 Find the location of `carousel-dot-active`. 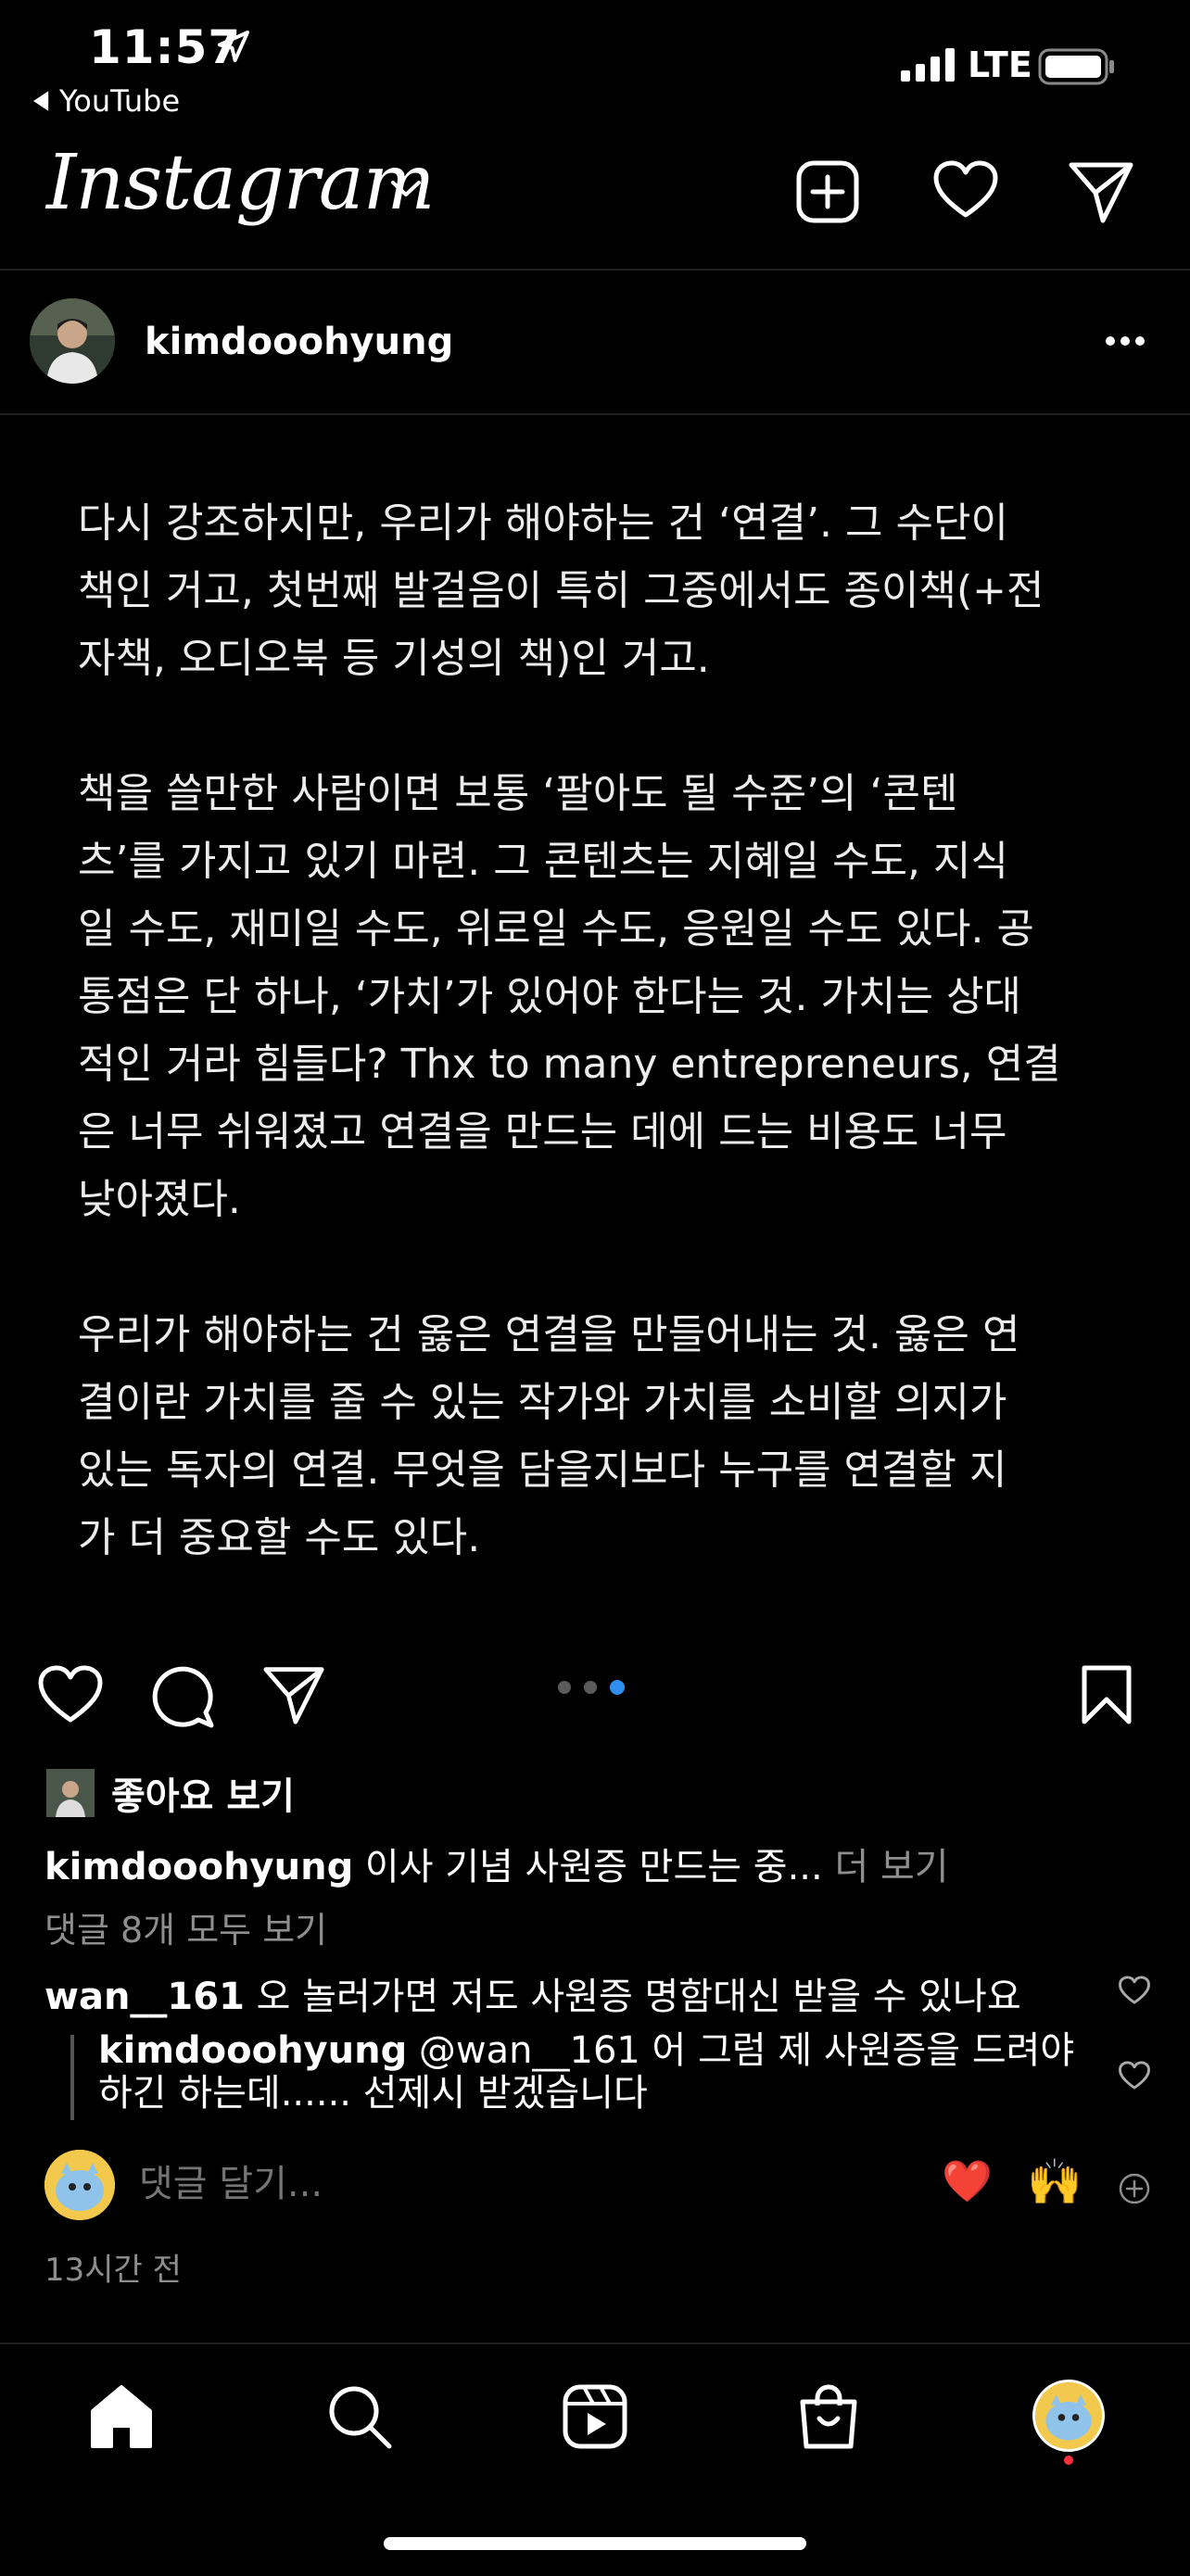

carousel-dot-active is located at coordinates (617, 1688).